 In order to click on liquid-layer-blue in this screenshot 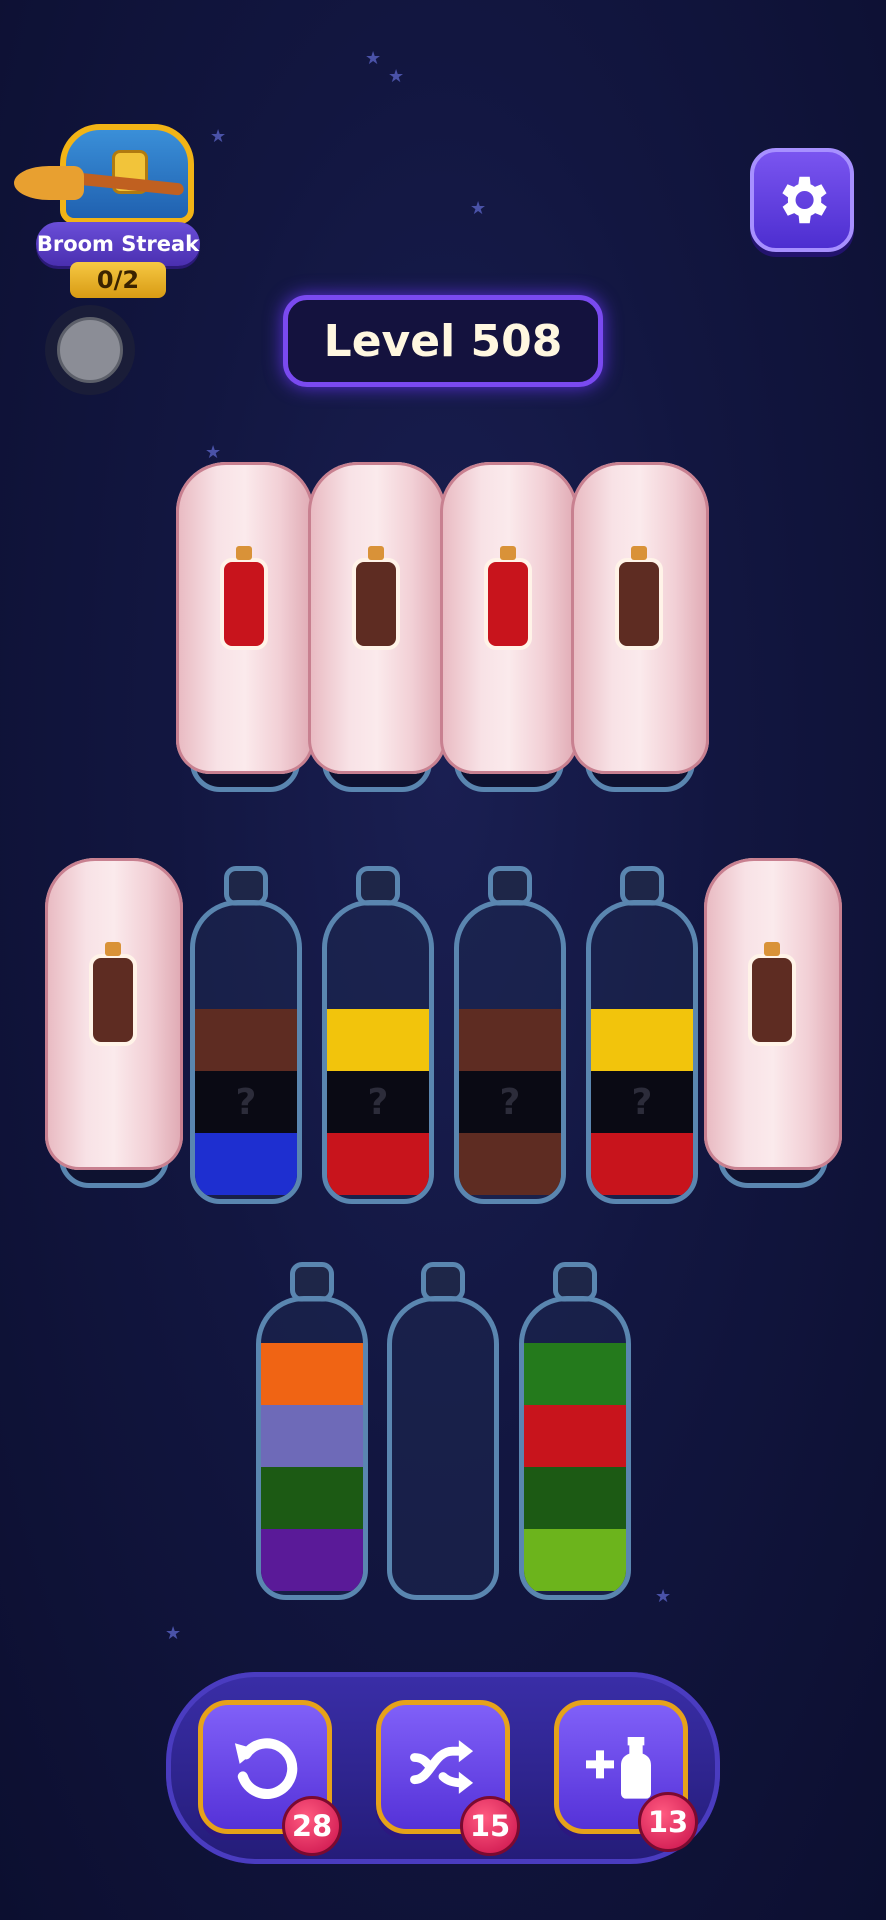, I will do `click(246, 1164)`.